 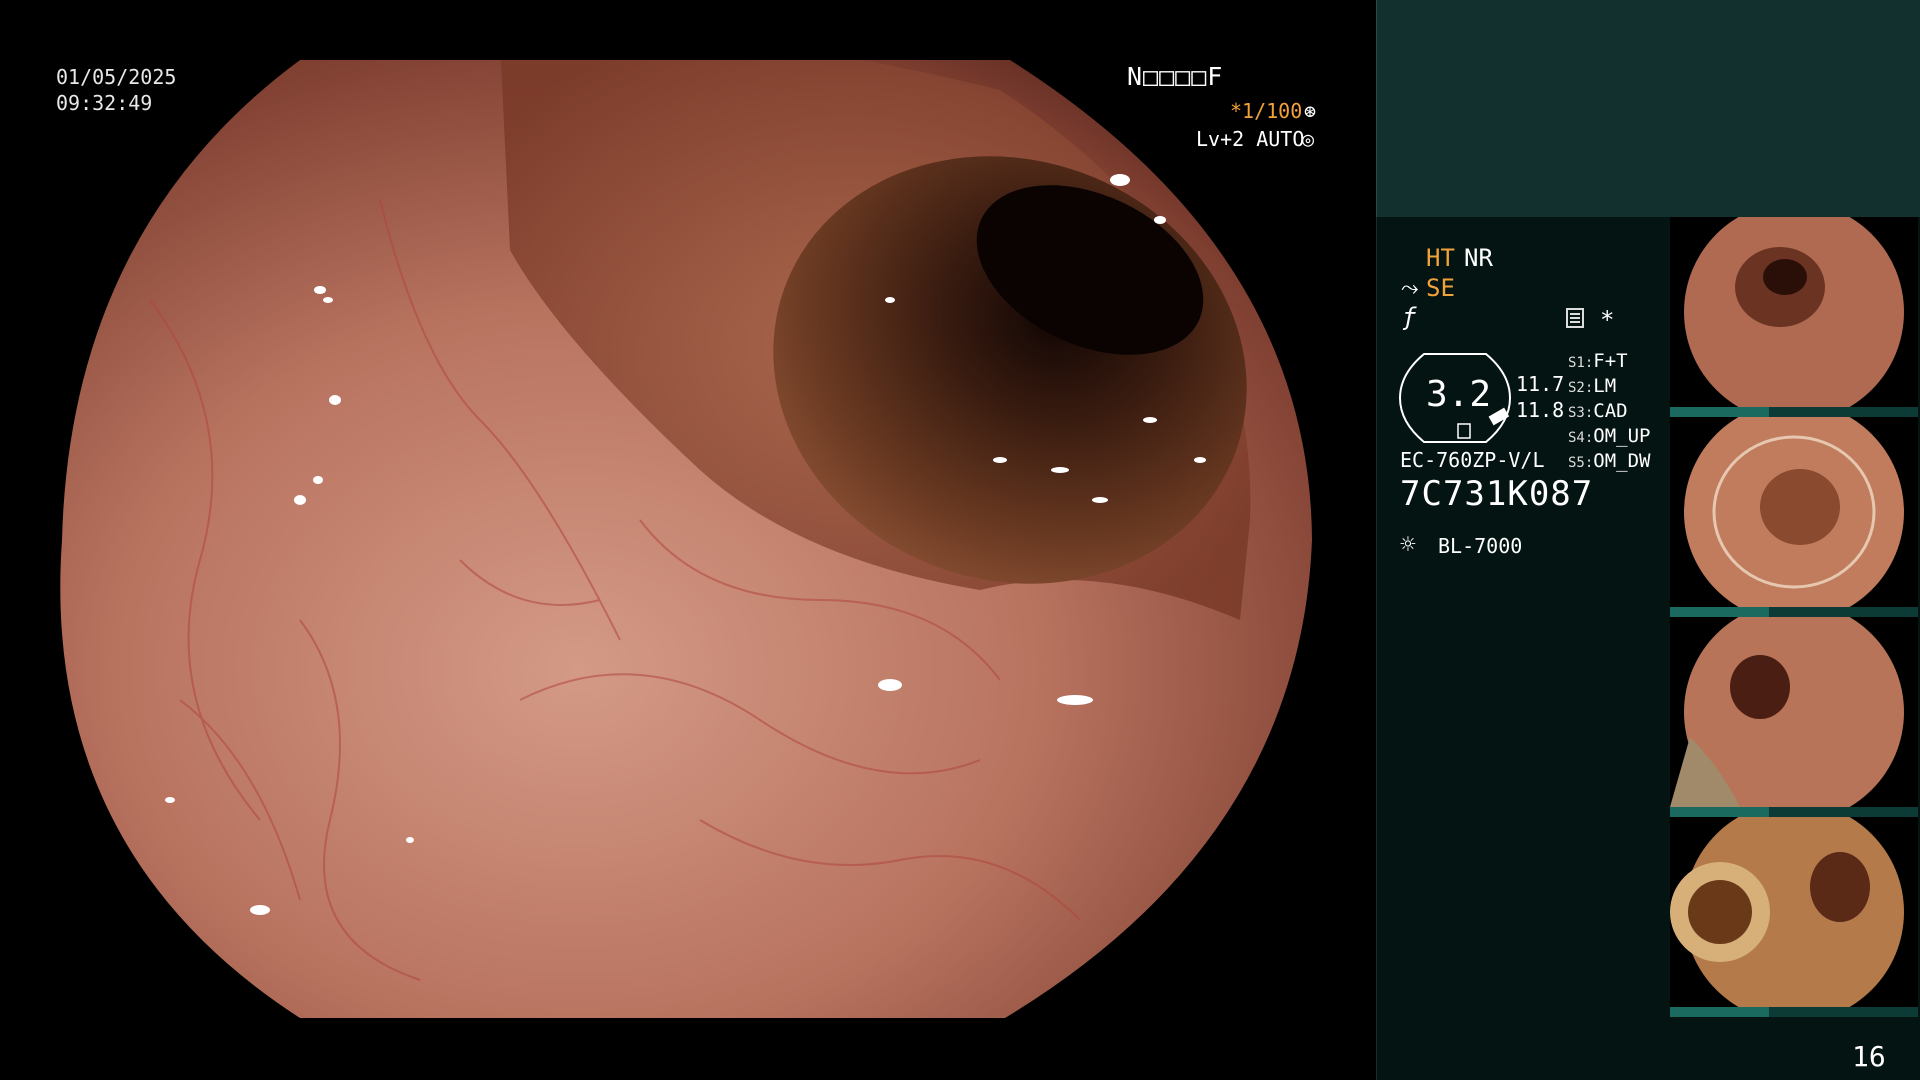 I want to click on slot-s1: S1:F+T, so click(x=1598, y=361).